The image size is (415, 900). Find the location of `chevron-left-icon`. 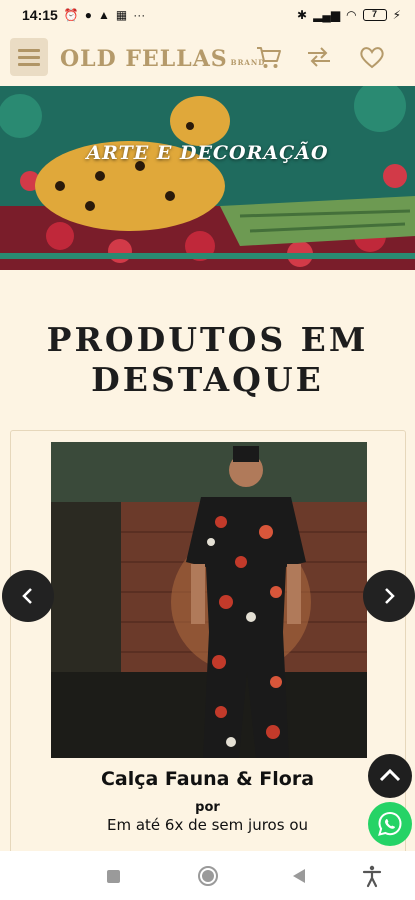

chevron-left-icon is located at coordinates (27, 596).